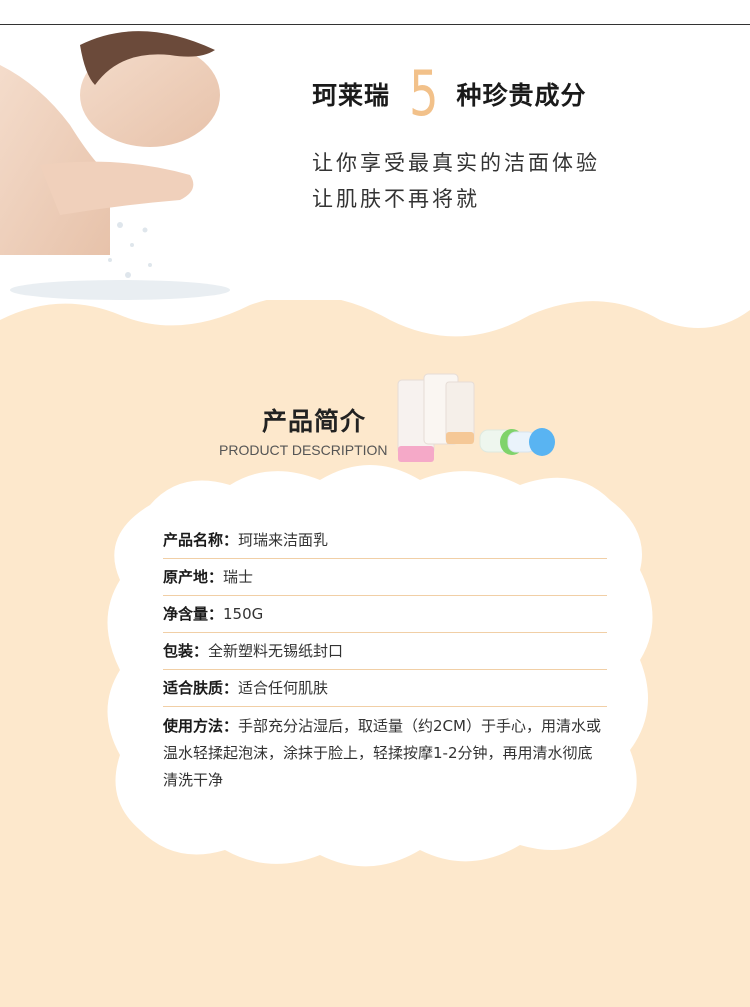  Describe the element at coordinates (238, 577) in the screenshot. I see `info-value: 瑞士` at that location.